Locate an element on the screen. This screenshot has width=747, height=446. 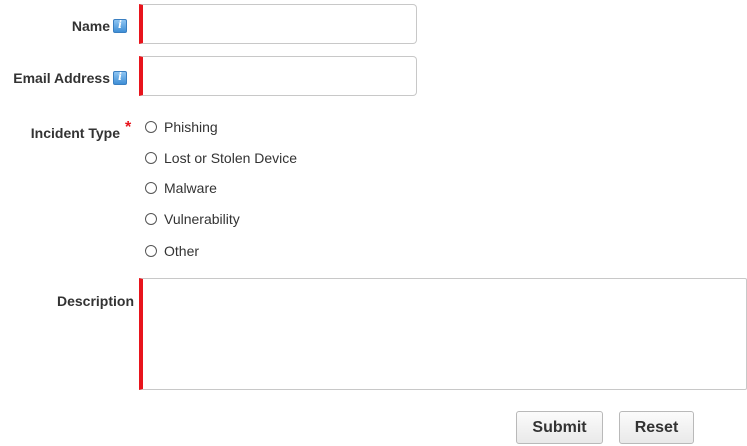
reset-button: Reset is located at coordinates (656, 427).